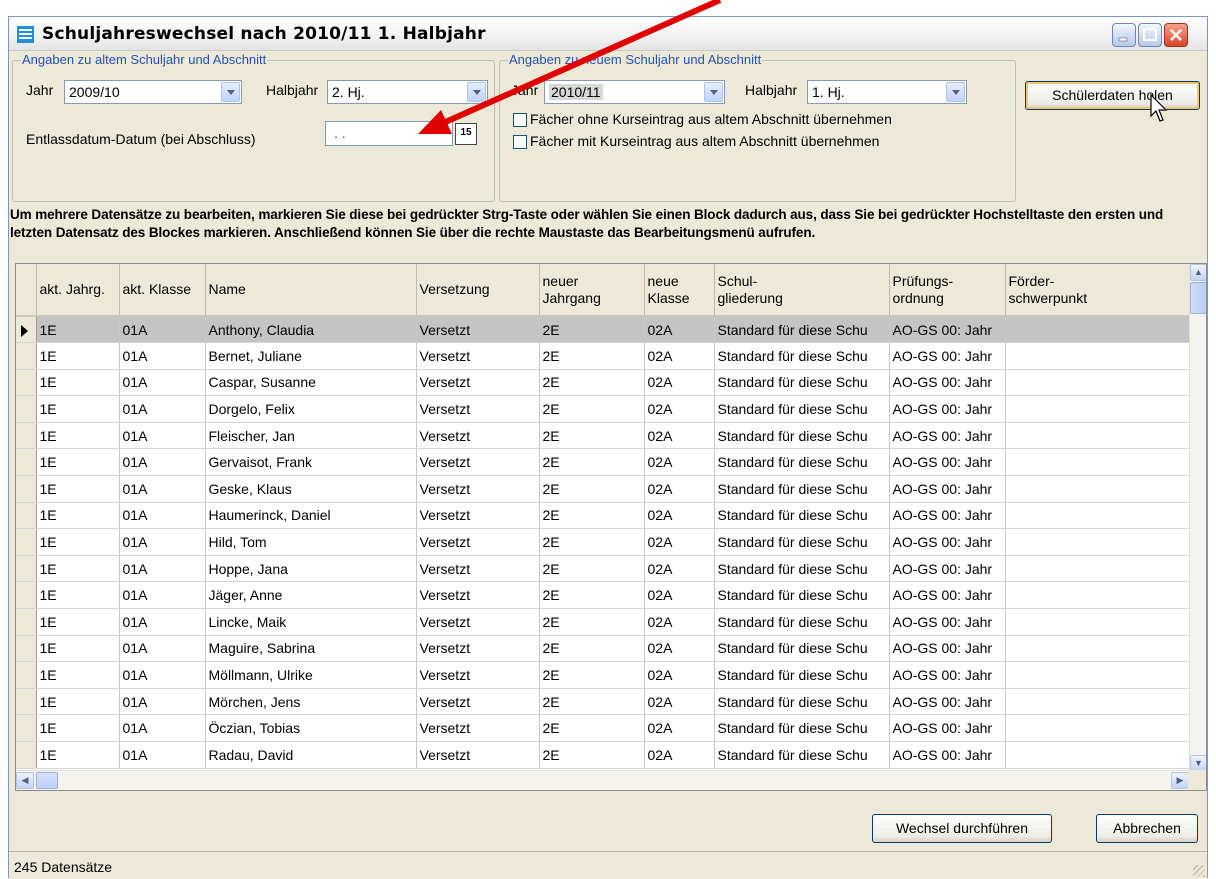  I want to click on column-header: akt. Jahrg., so click(78, 290).